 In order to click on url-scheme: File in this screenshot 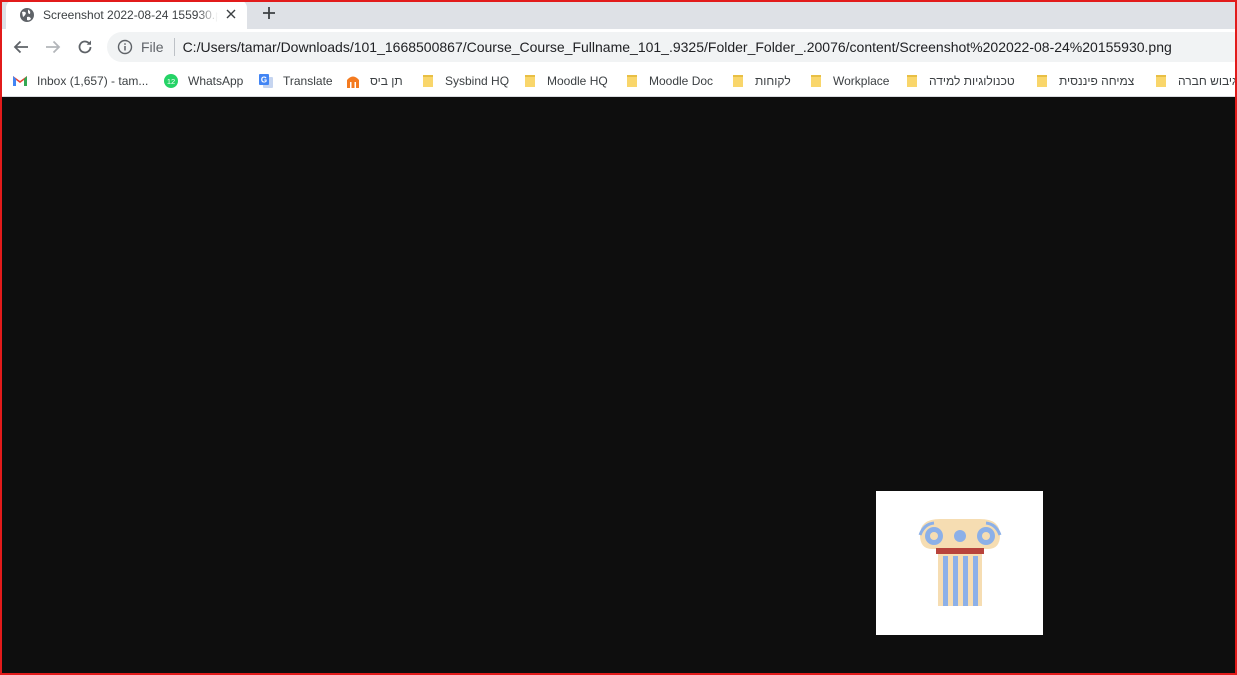, I will do `click(152, 47)`.